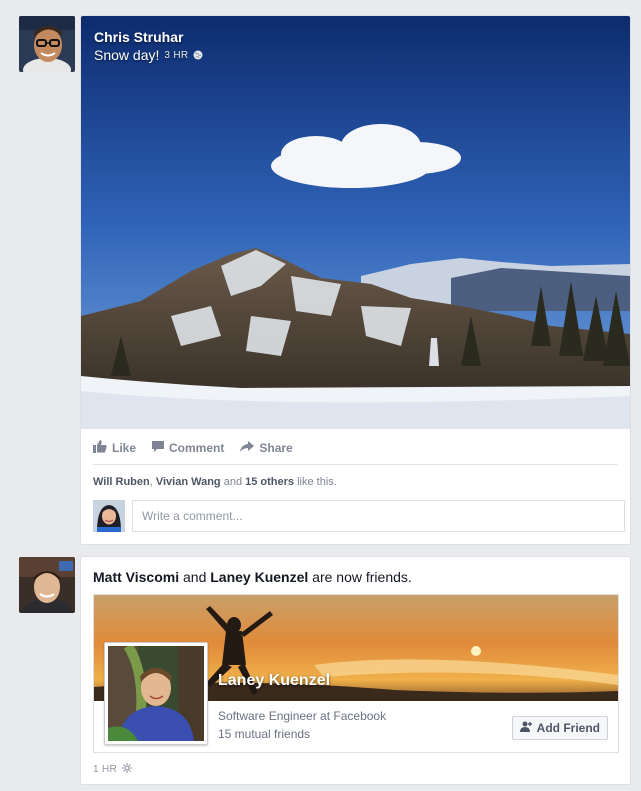 This screenshot has width=641, height=791. I want to click on add-friend-button: Add Friend, so click(559, 728).